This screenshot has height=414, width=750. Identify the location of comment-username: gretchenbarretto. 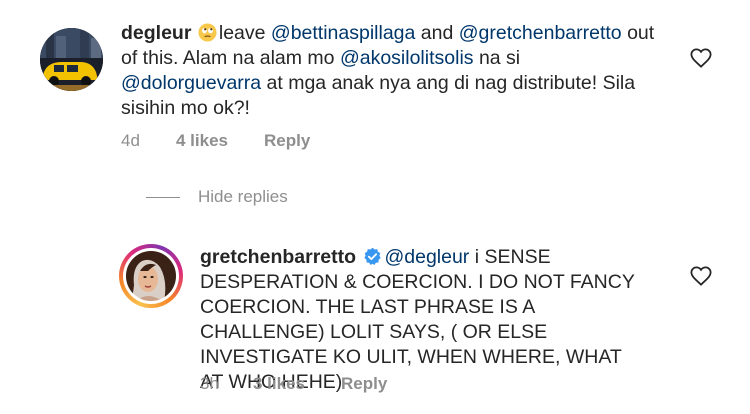
(278, 257).